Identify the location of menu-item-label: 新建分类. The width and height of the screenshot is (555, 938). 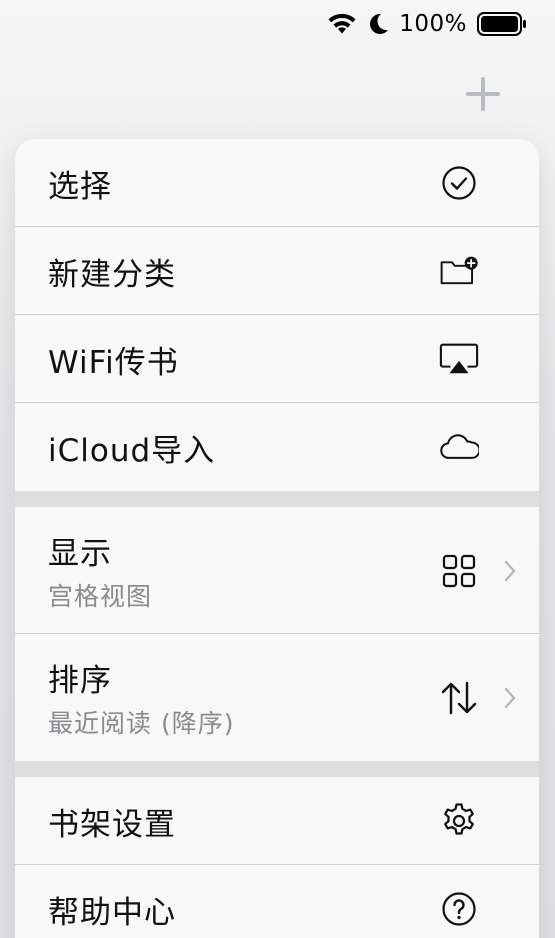
(112, 274).